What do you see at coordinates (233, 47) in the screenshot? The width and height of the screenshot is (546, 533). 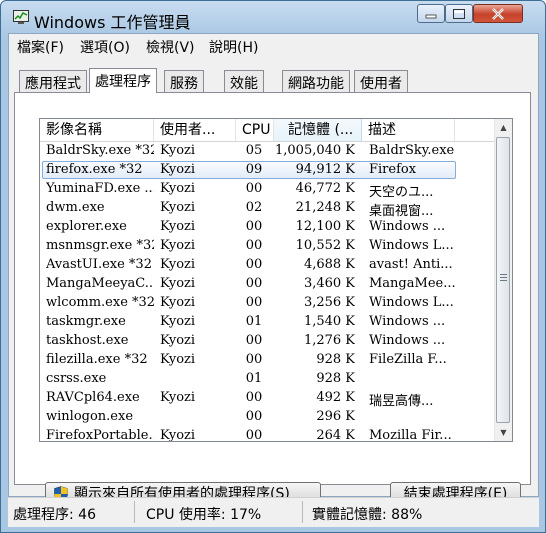 I see `menu-help: 說明(H)` at bounding box center [233, 47].